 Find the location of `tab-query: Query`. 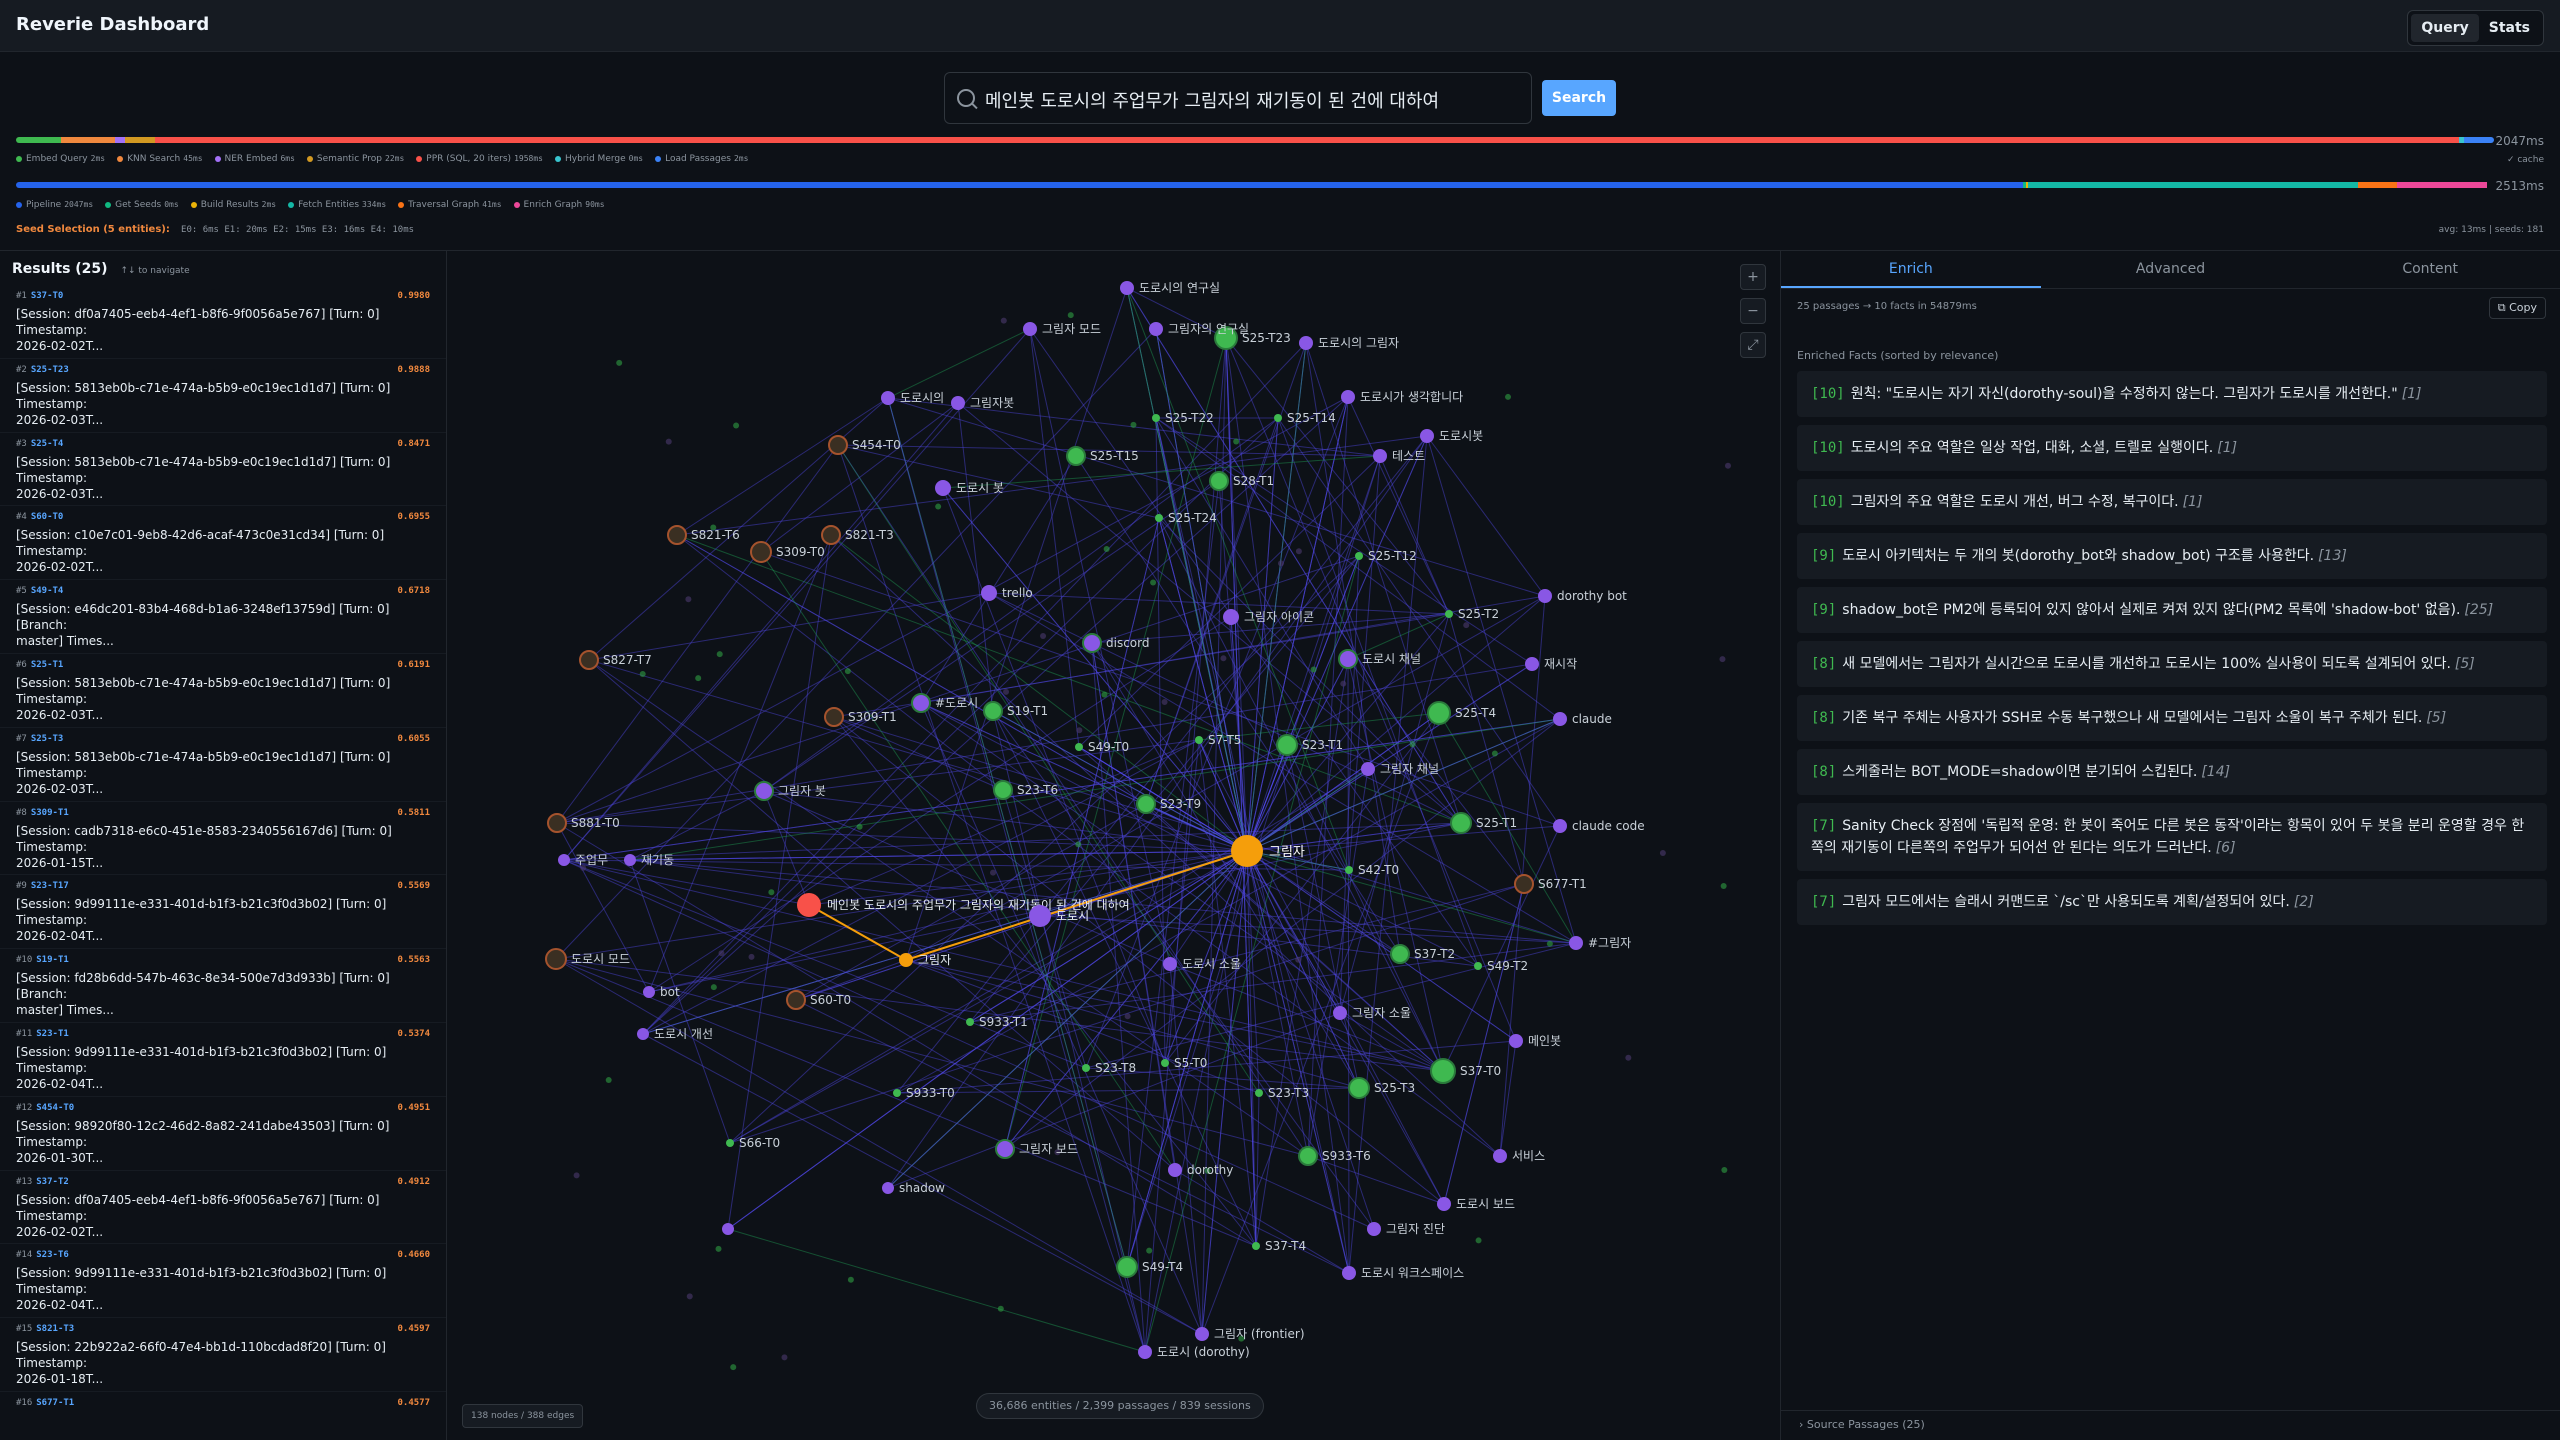

tab-query: Query is located at coordinates (2445, 28).